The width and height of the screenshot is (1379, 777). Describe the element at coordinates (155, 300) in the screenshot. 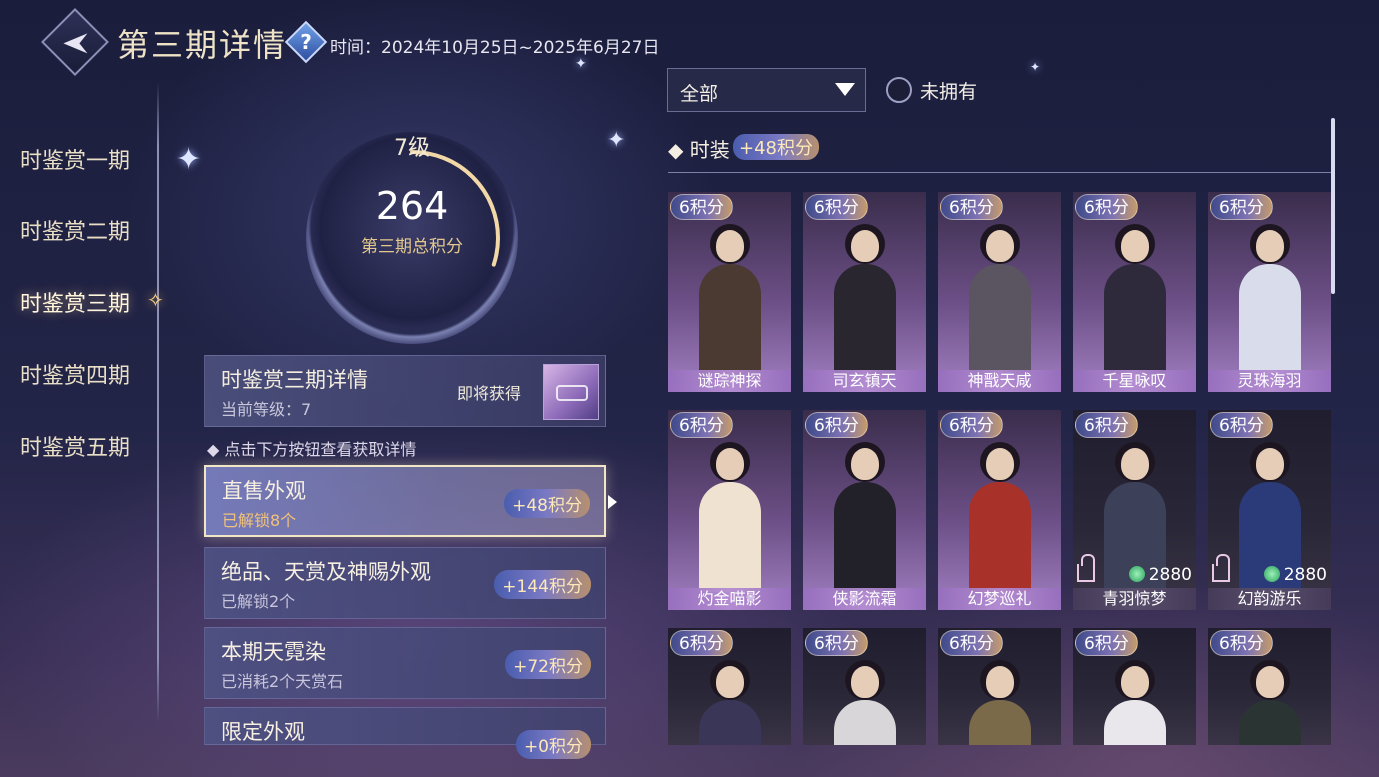

I see `active-marker-icon: ✧` at that location.